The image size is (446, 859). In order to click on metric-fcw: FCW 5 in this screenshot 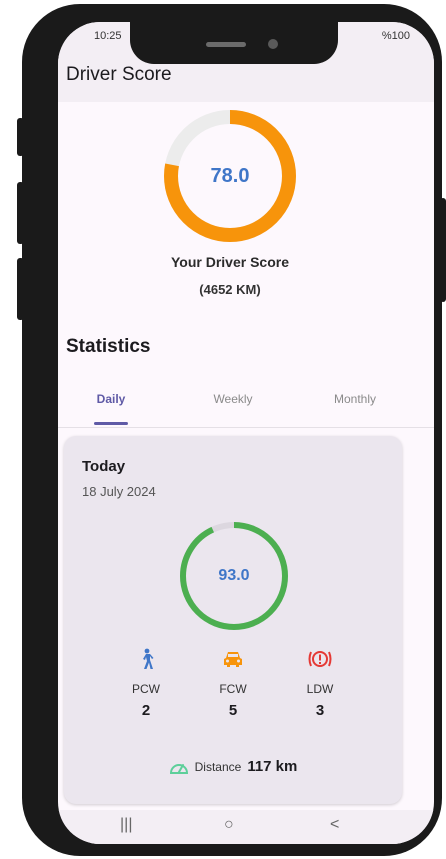, I will do `click(233, 682)`.